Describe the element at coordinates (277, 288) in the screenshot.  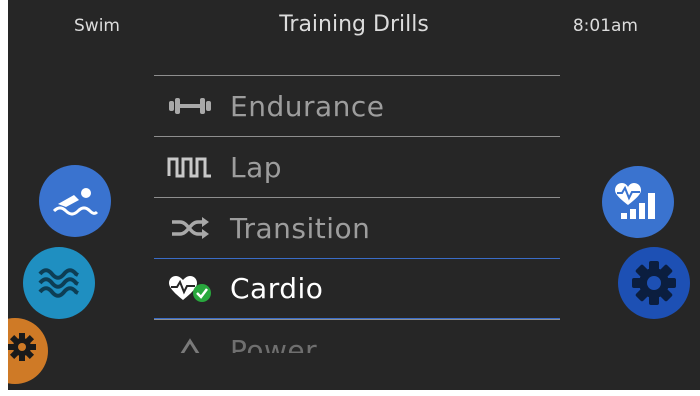
I see `menu-item-label: Cardio` at that location.